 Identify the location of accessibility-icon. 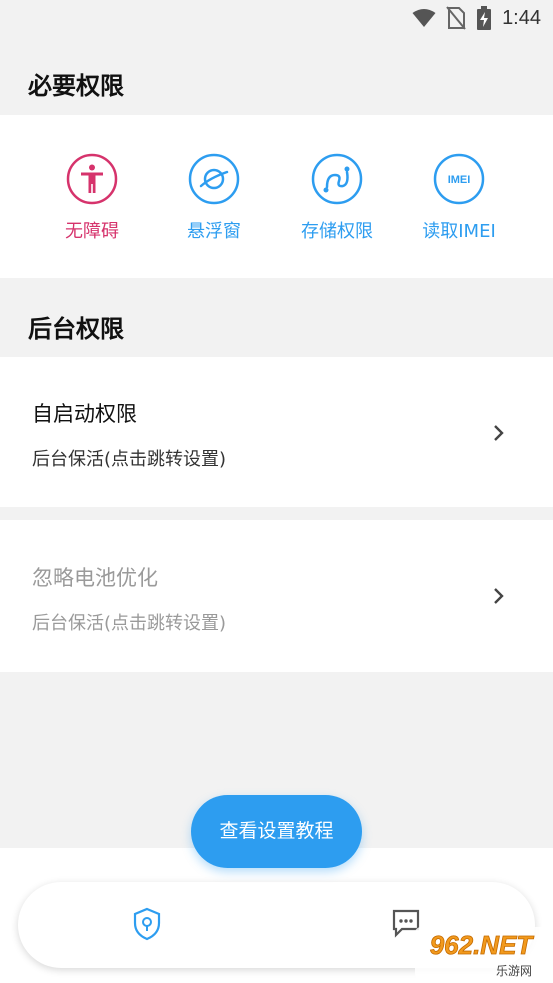
(92, 179).